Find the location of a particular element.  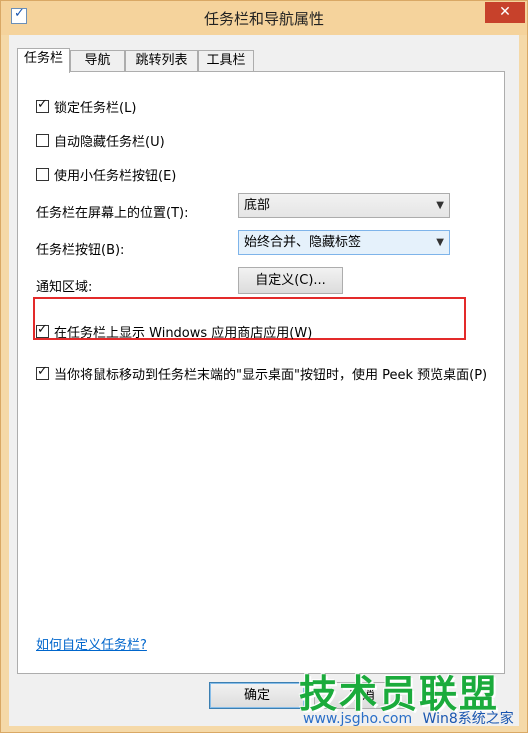

watermark-url: www.jsgho.com Win8系统之家 is located at coordinates (408, 718).